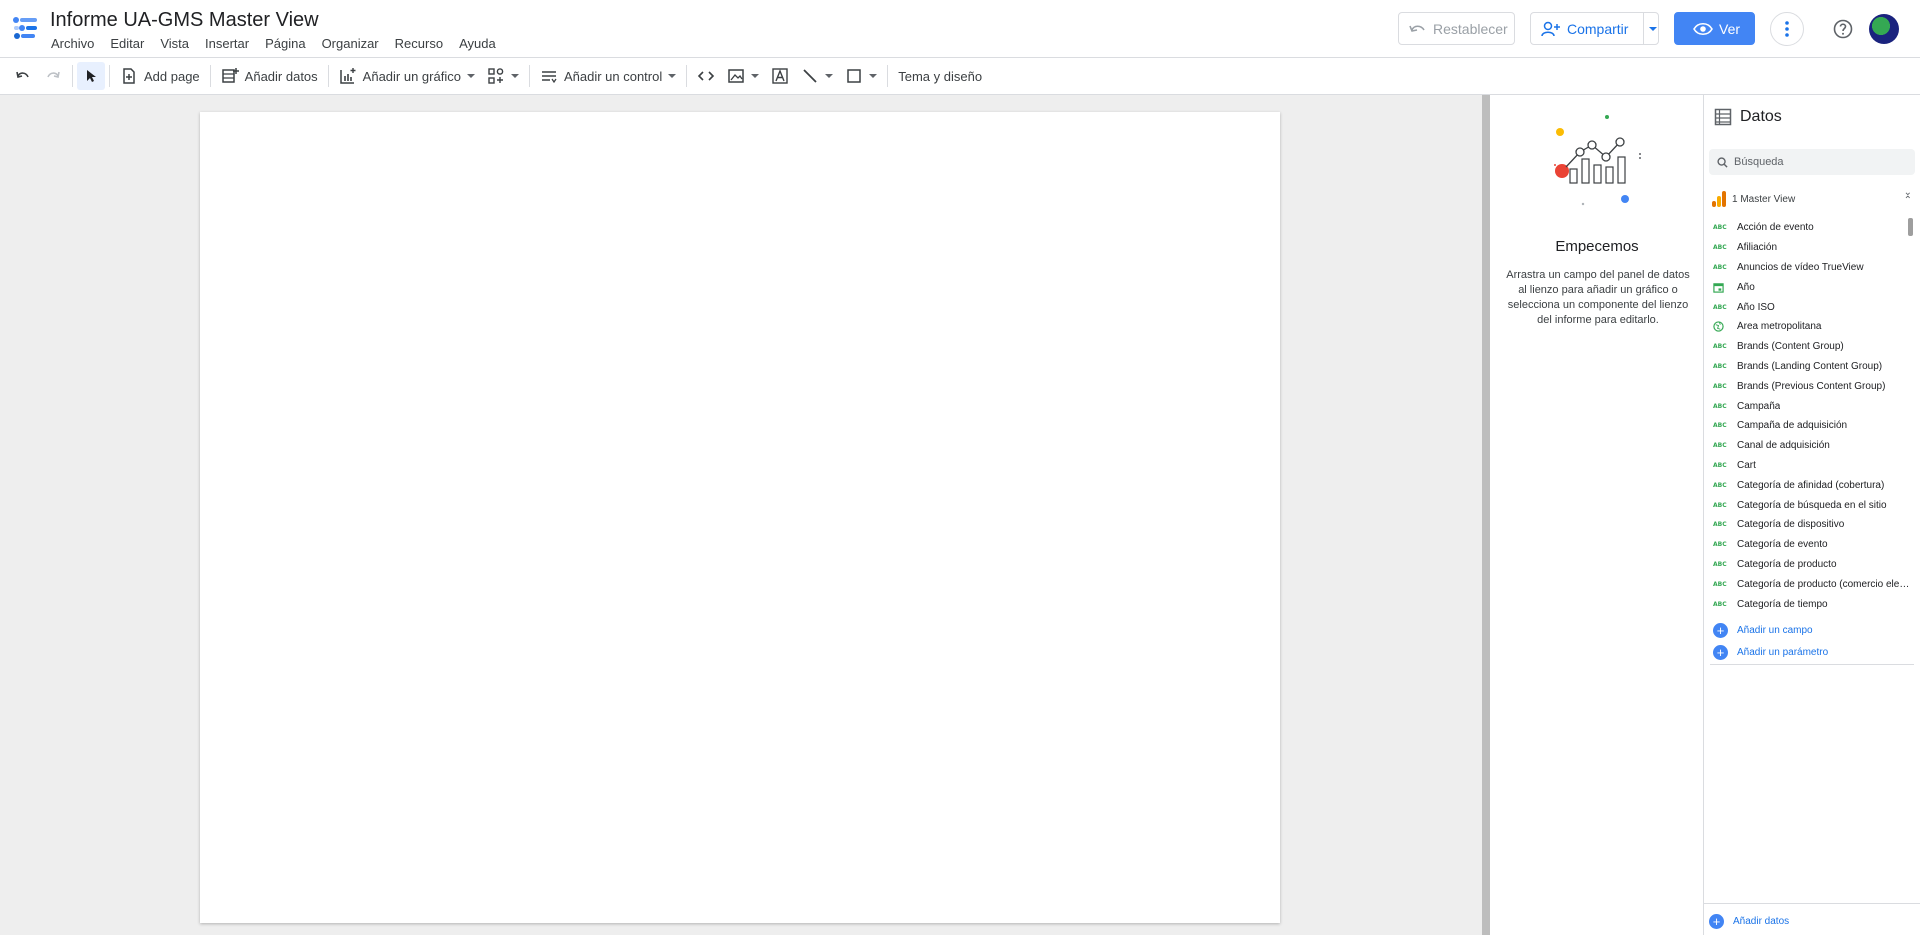 This screenshot has width=1920, height=935. What do you see at coordinates (174, 45) in the screenshot?
I see `menu-vista: Vista` at bounding box center [174, 45].